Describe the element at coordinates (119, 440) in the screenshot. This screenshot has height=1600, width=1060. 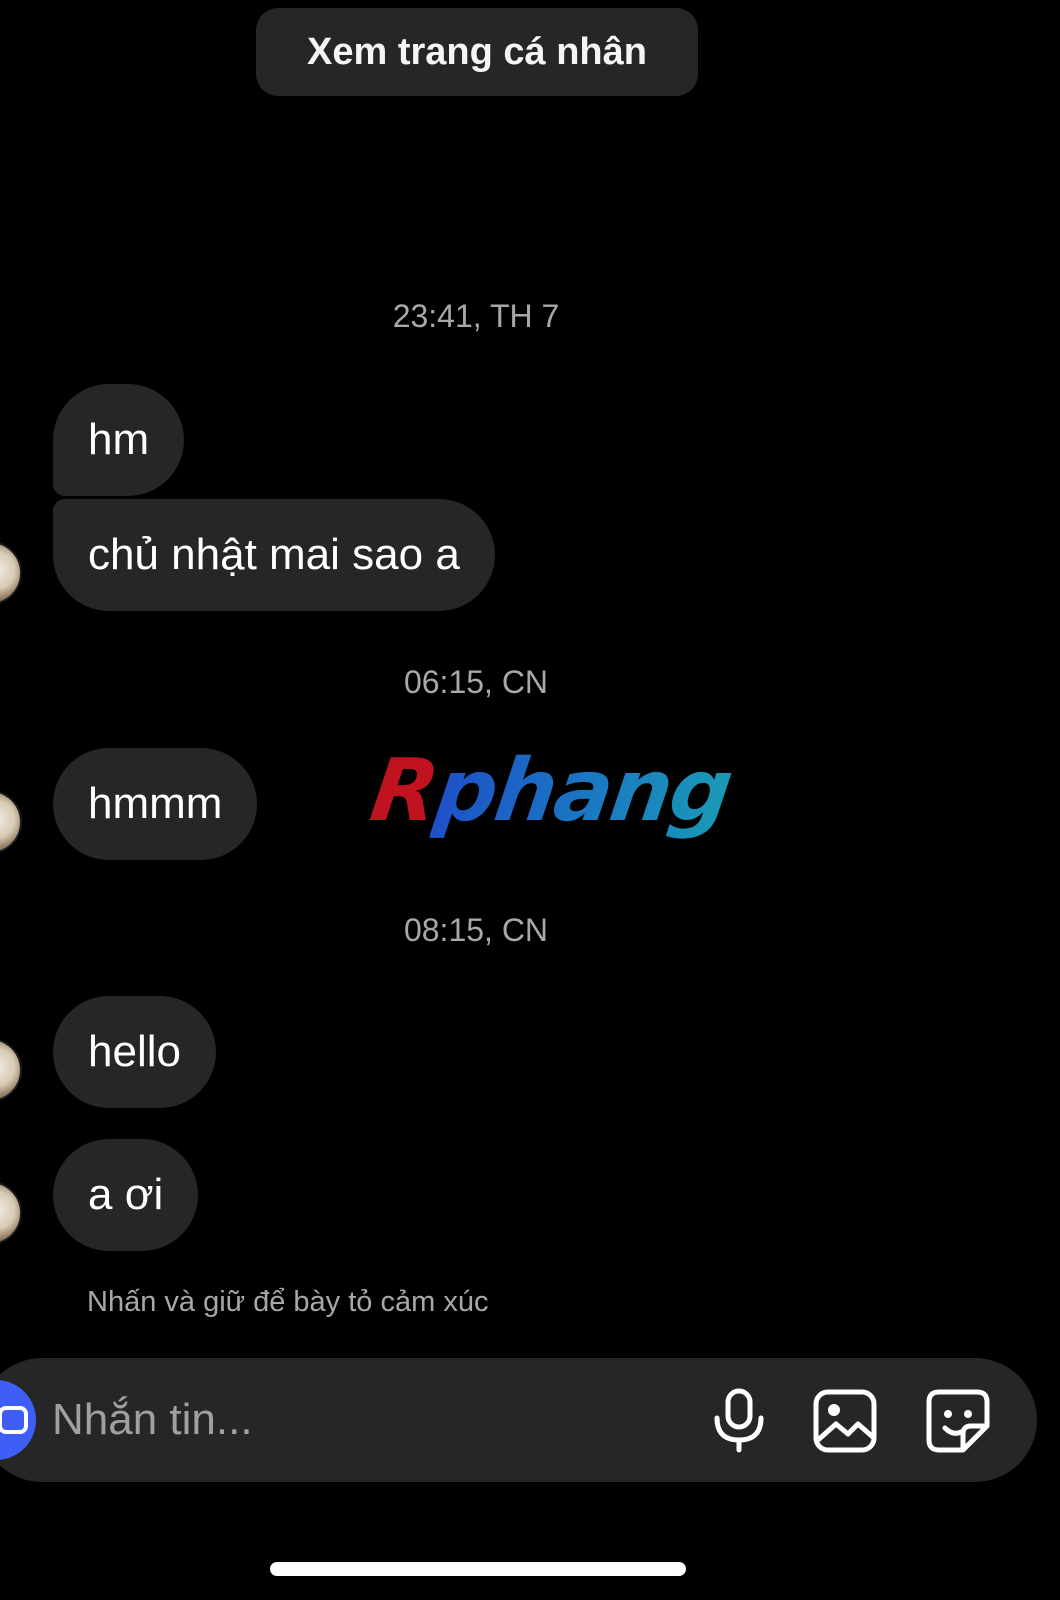
I see `message-bubble: hm` at that location.